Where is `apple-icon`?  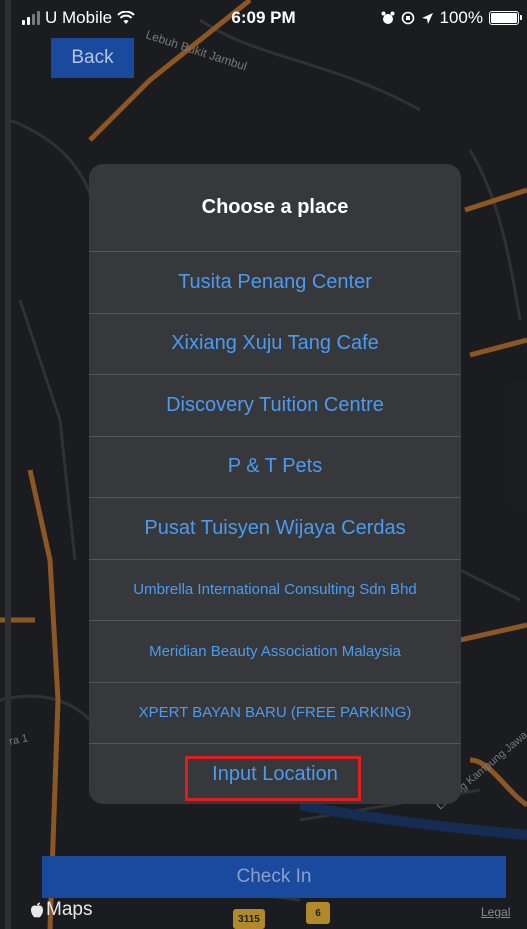 apple-icon is located at coordinates (37, 910).